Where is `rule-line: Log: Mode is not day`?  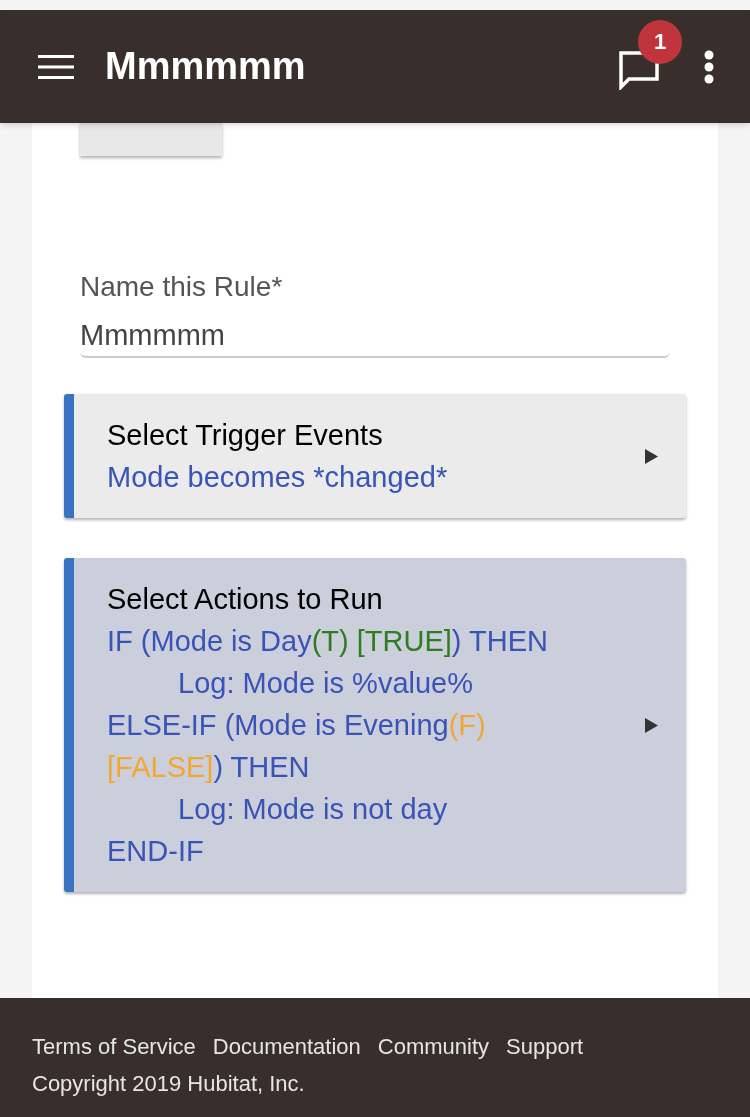 rule-line: Log: Mode is not day is located at coordinates (313, 809).